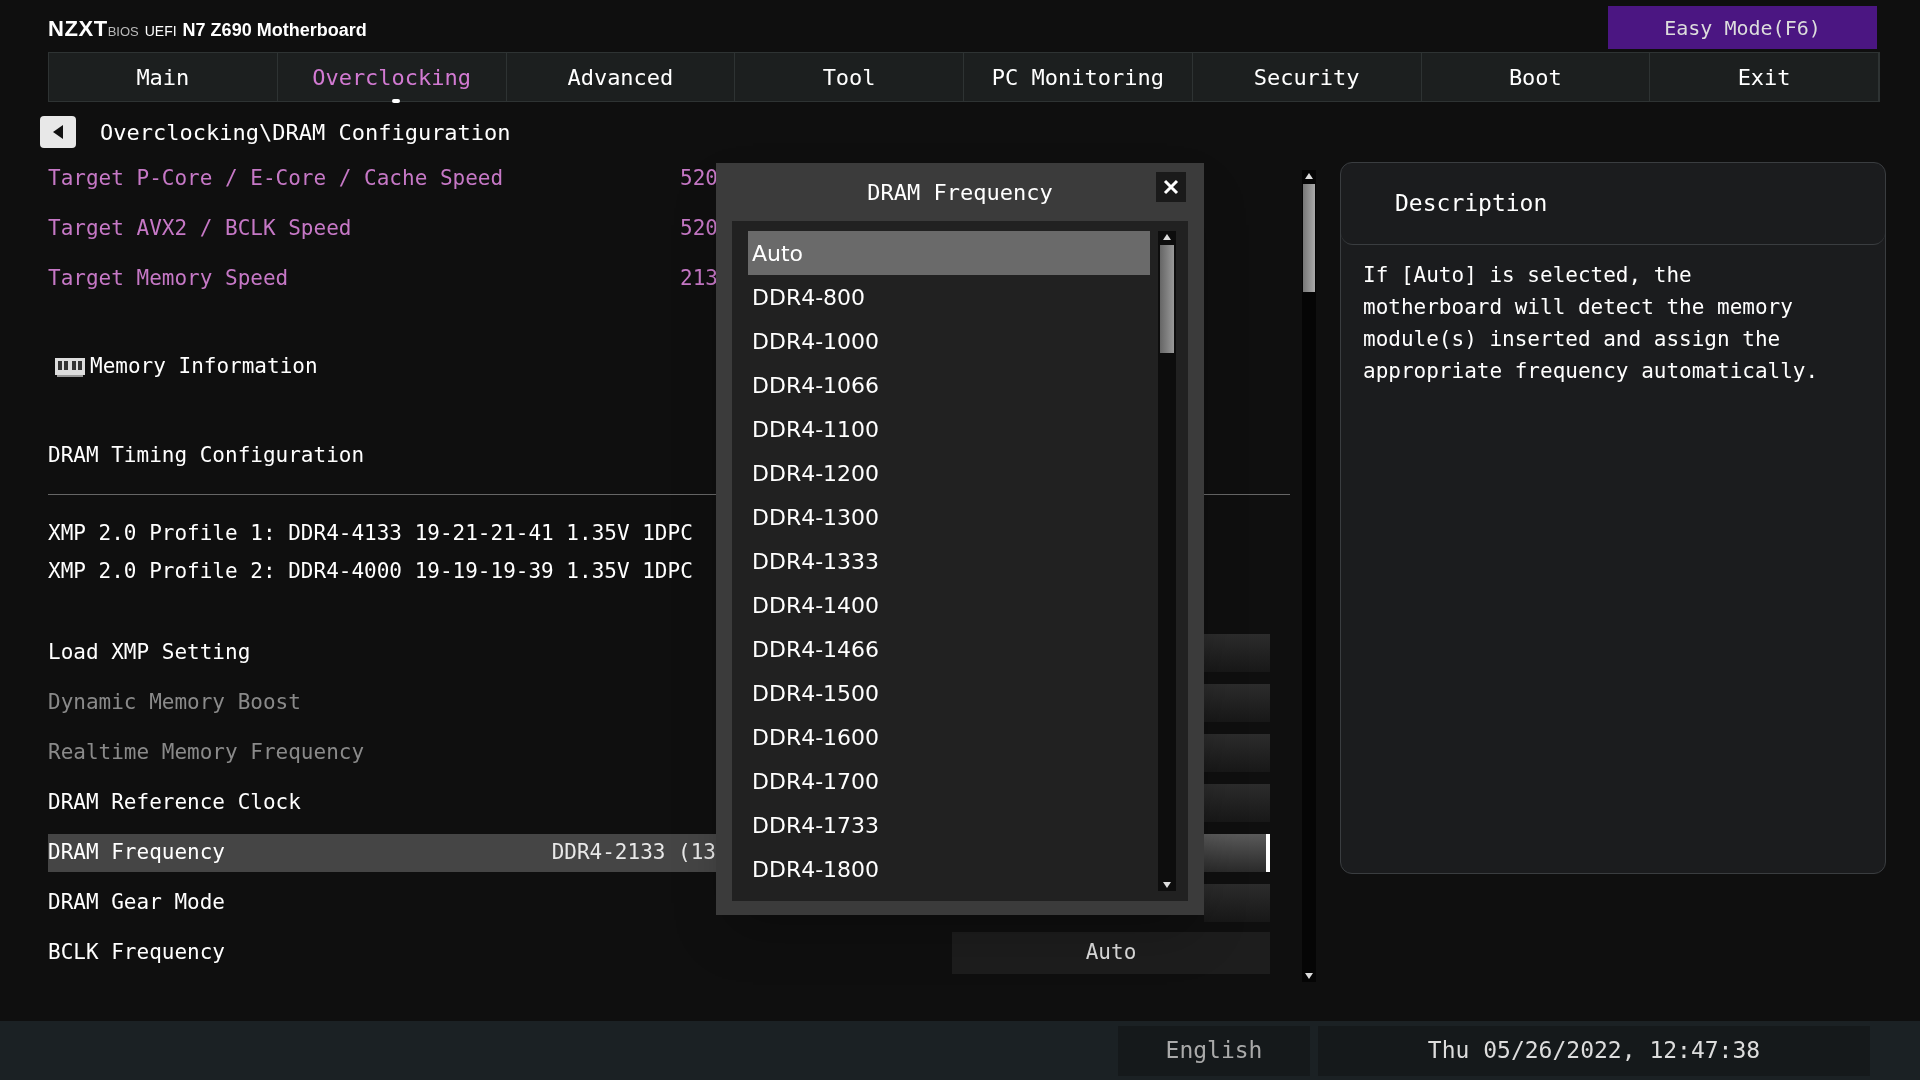 This screenshot has width=1920, height=1080. What do you see at coordinates (633, 852) in the screenshot?
I see `setting-value: DDR4-2133 (13` at bounding box center [633, 852].